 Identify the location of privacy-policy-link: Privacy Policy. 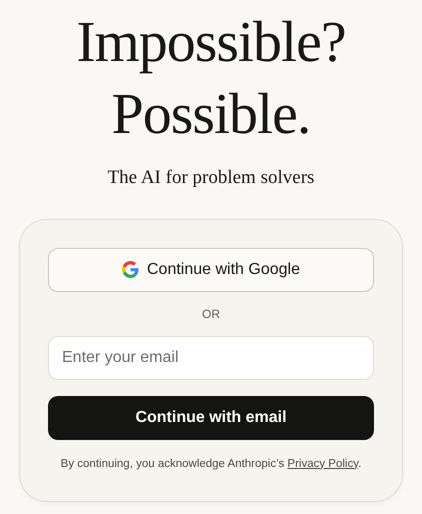
(322, 464).